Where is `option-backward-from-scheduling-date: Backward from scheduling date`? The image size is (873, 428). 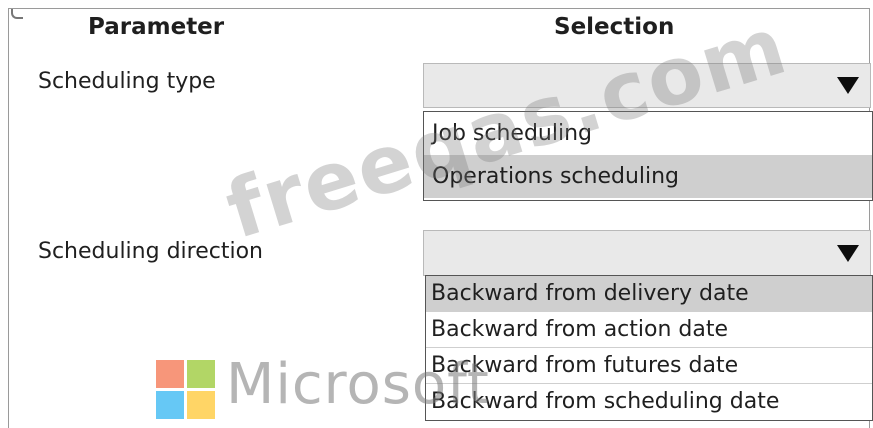 option-backward-from-scheduling-date: Backward from scheduling date is located at coordinates (649, 402).